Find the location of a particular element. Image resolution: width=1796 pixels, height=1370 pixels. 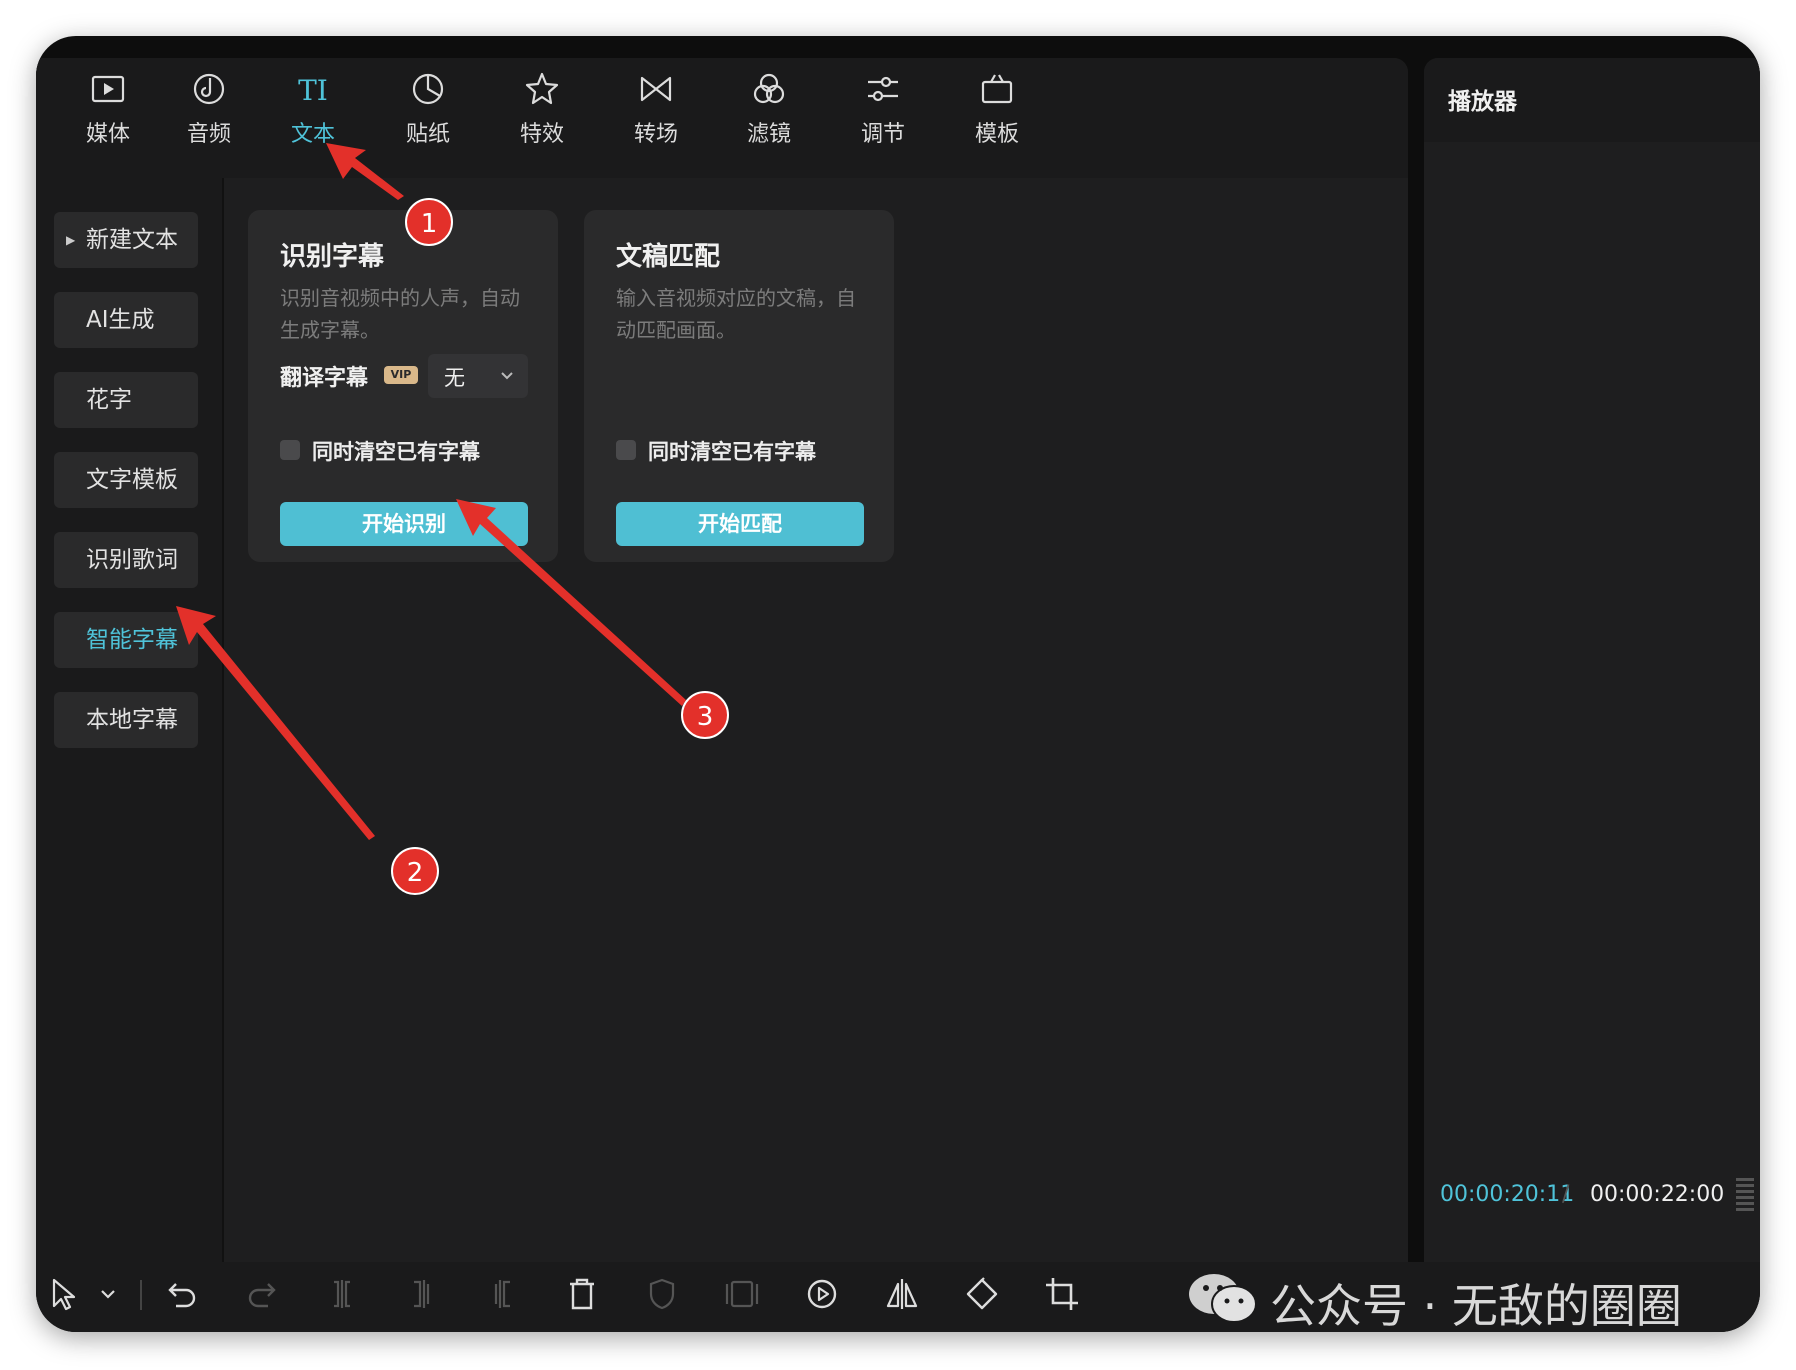

tab-media: 媒体 is located at coordinates (108, 116).